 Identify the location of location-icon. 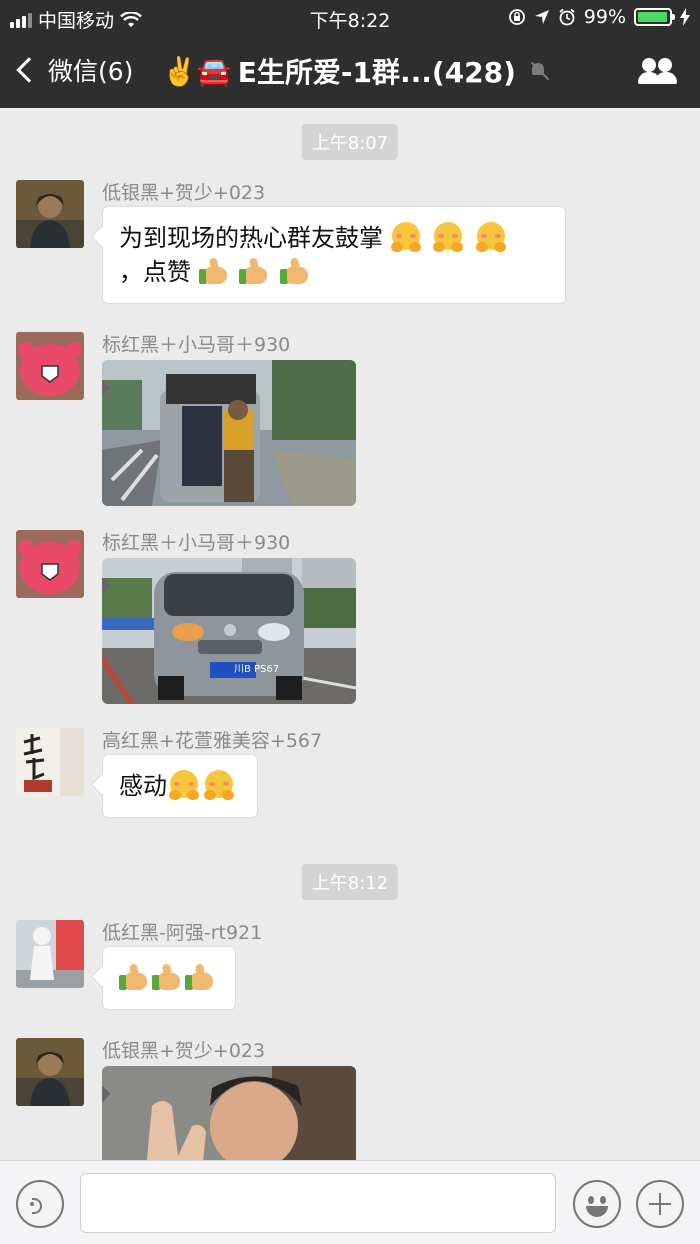
(541, 17).